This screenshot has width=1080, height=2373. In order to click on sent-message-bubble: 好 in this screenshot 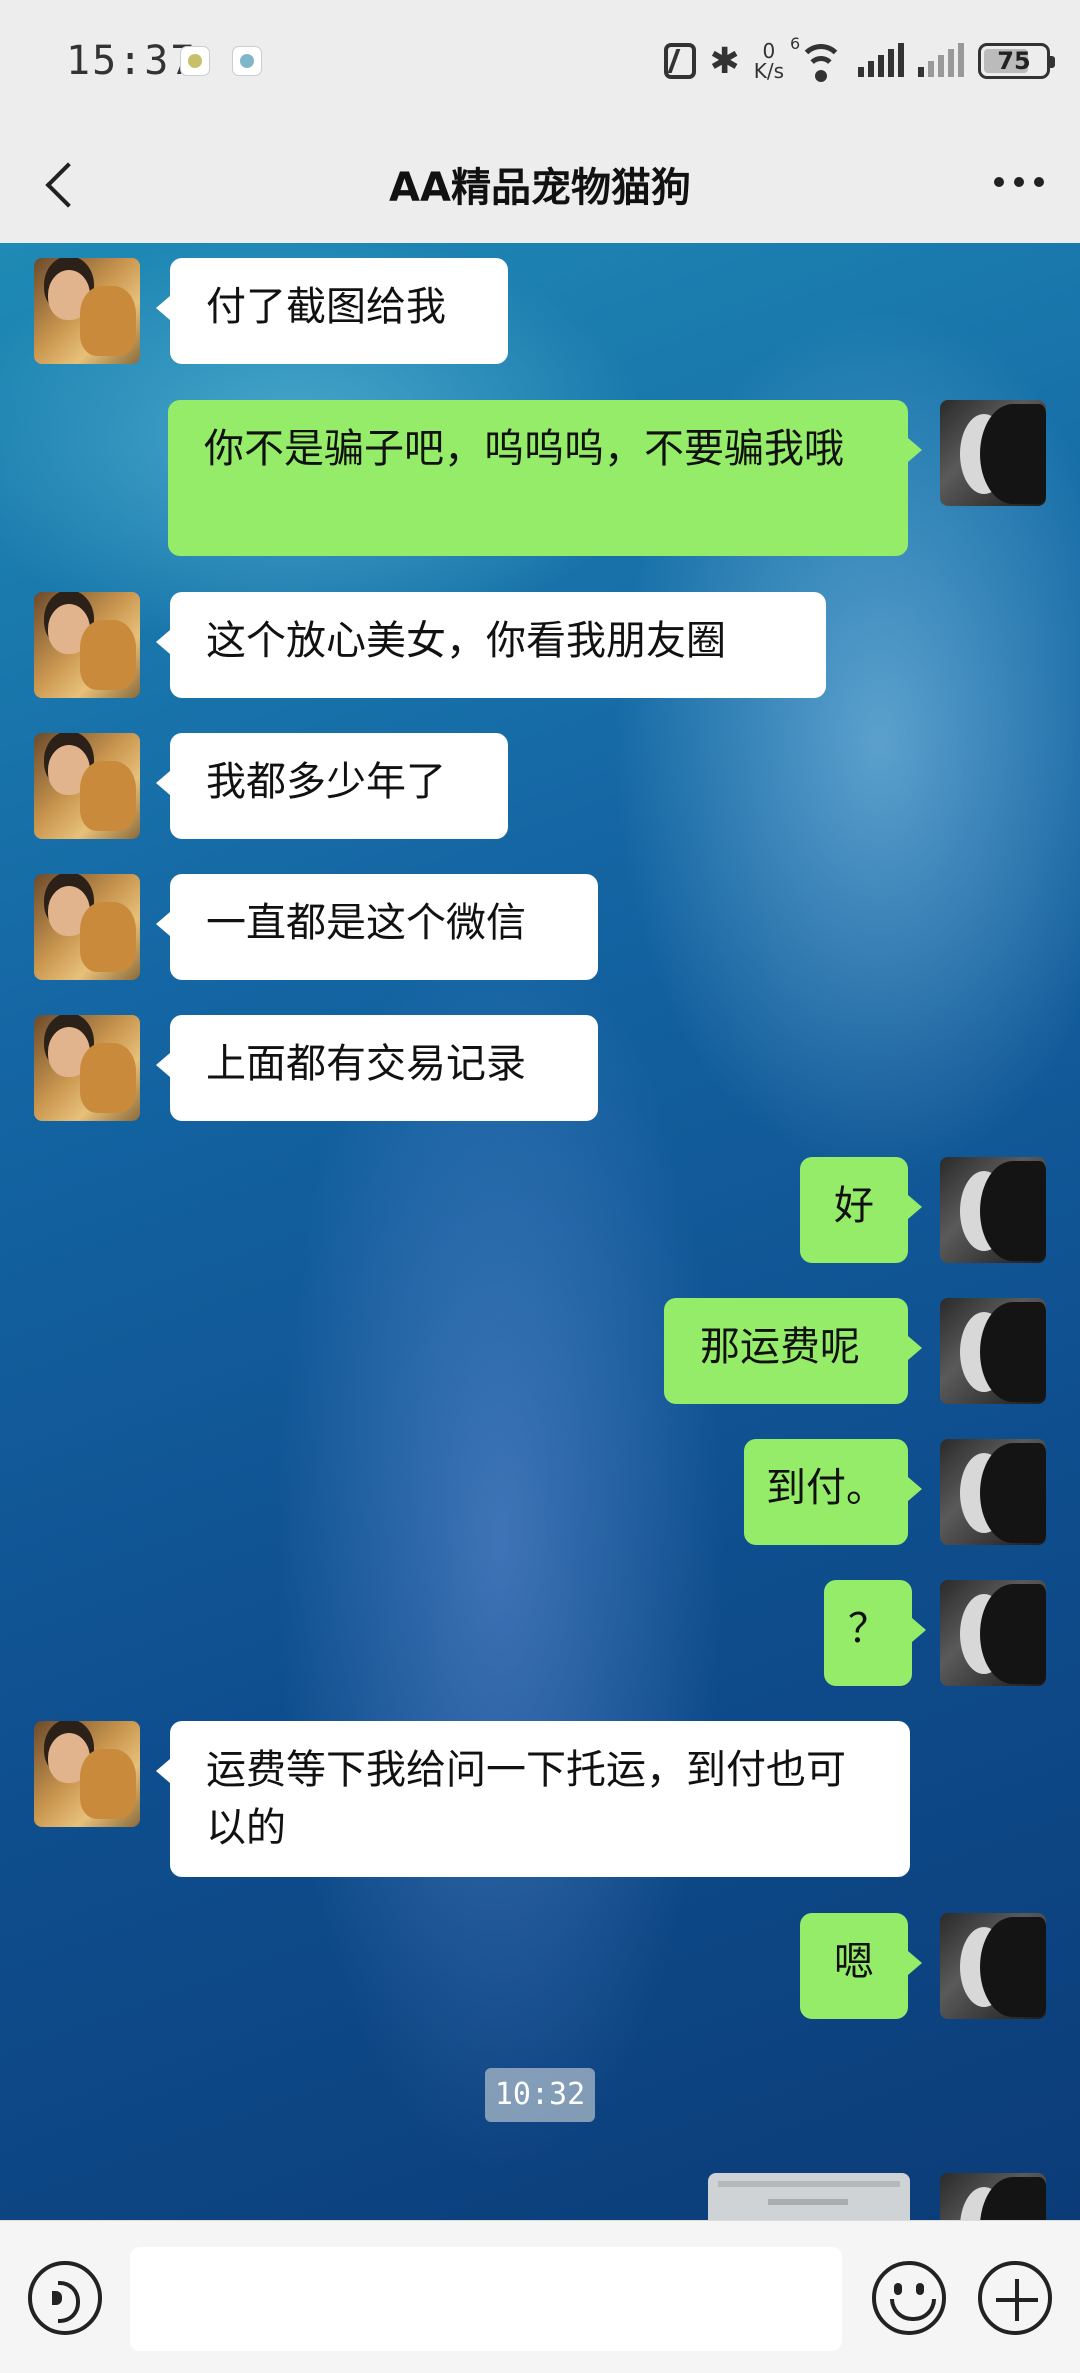, I will do `click(861, 1210)`.